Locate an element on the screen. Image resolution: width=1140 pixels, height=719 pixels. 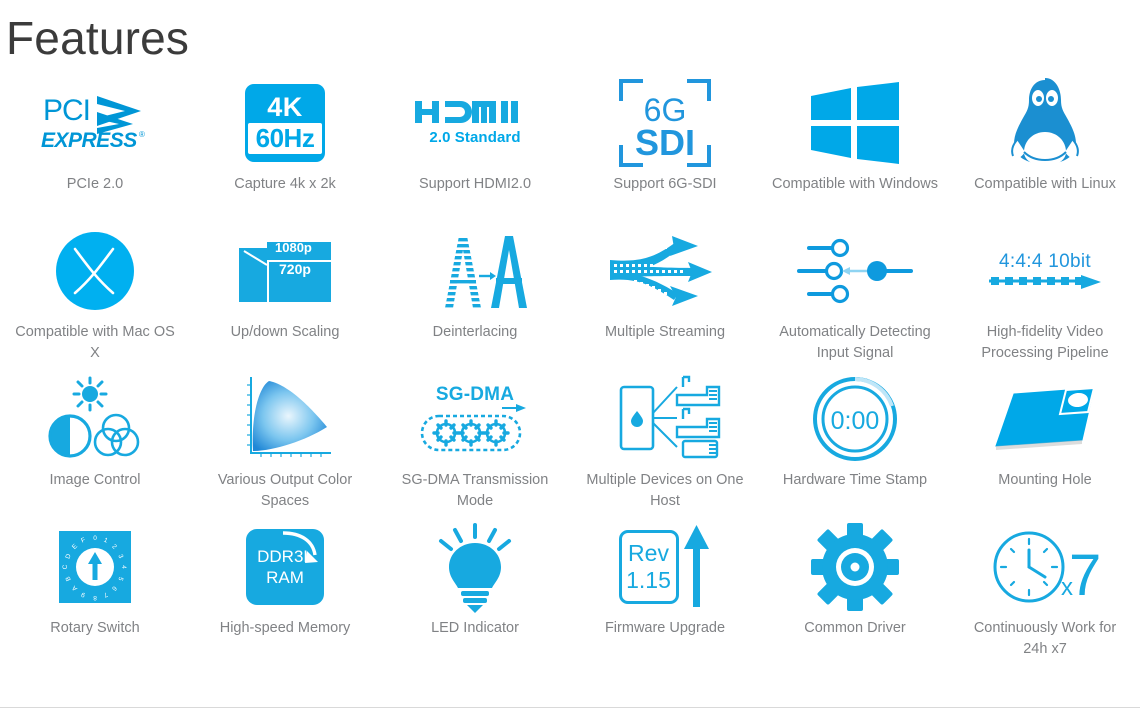
image-control-brightness-icon is located at coordinates (95, 419).